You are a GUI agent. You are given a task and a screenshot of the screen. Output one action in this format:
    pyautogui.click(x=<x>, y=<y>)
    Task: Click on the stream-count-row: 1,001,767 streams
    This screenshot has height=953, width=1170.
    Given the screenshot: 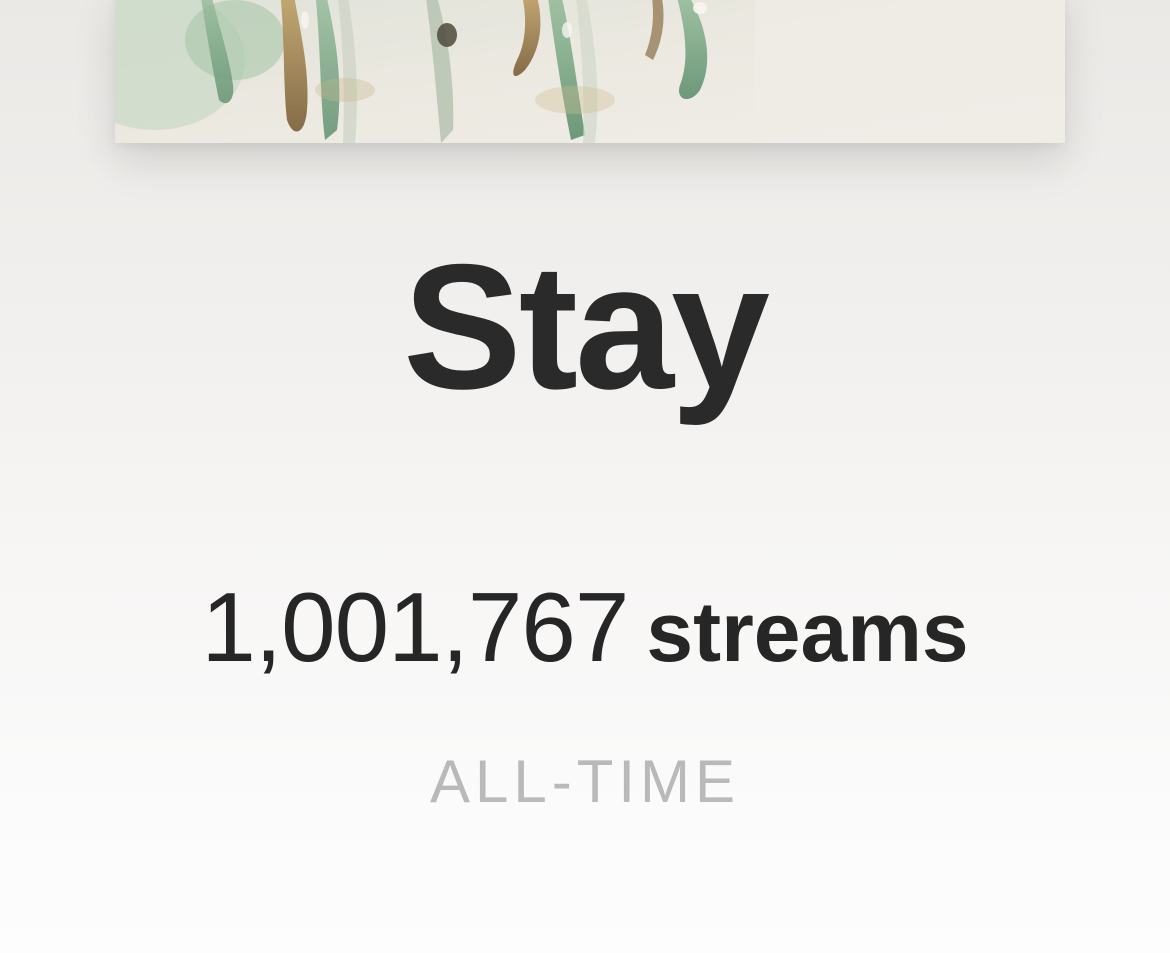 What is the action you would take?
    pyautogui.click(x=585, y=627)
    